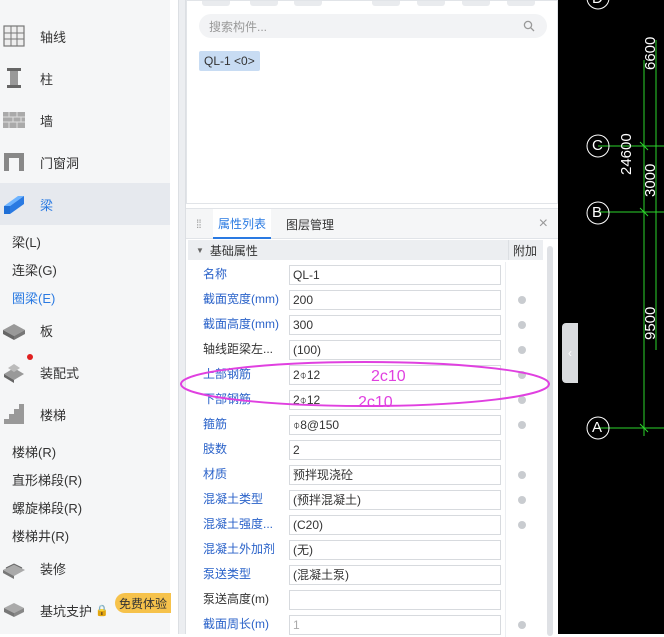 The image size is (664, 637). What do you see at coordinates (365, 384) in the screenshot?
I see `annotation-overlay` at bounding box center [365, 384].